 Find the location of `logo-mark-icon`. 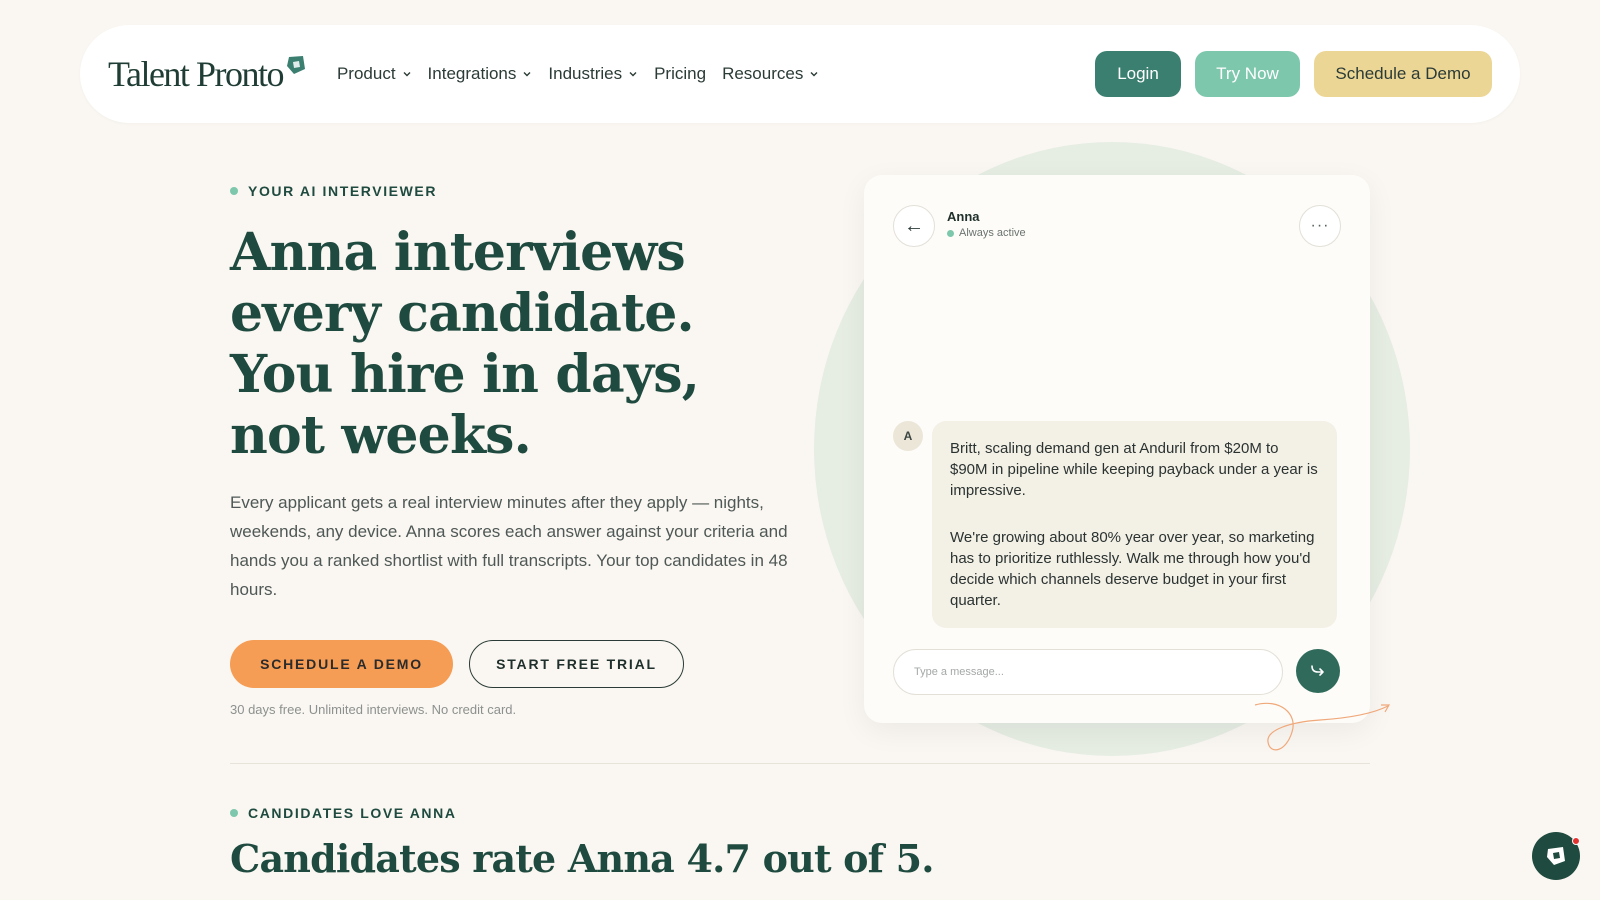

logo-mark-icon is located at coordinates (295, 65).